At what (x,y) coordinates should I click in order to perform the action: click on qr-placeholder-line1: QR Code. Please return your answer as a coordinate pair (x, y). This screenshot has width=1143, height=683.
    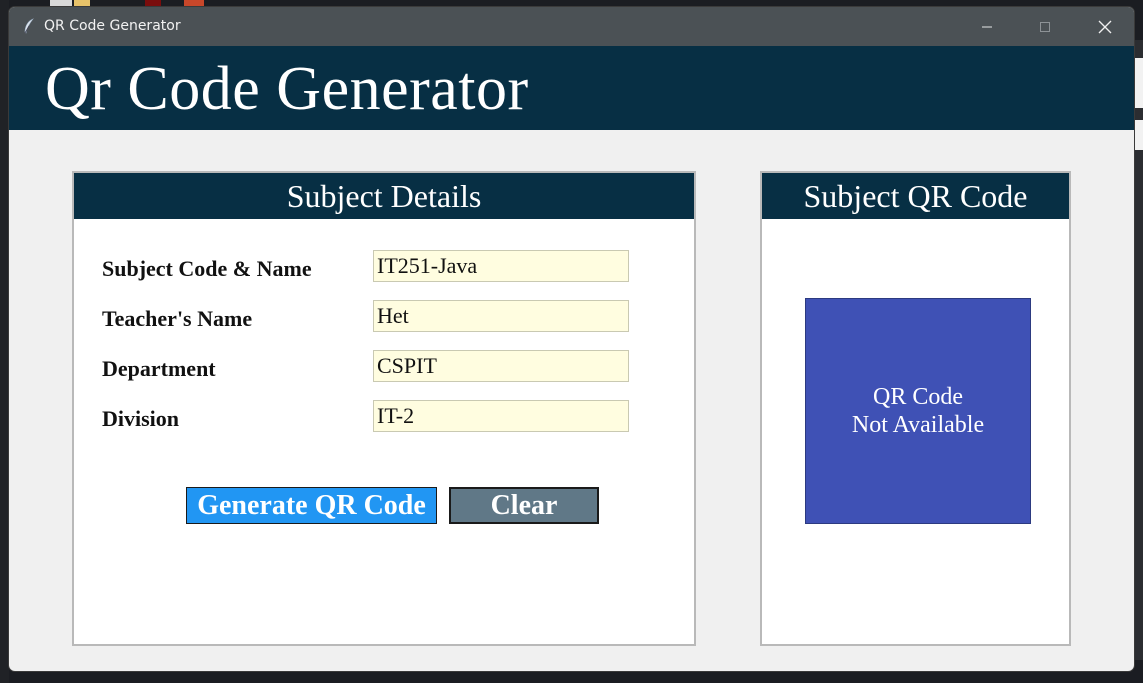
    Looking at the image, I should click on (918, 397).